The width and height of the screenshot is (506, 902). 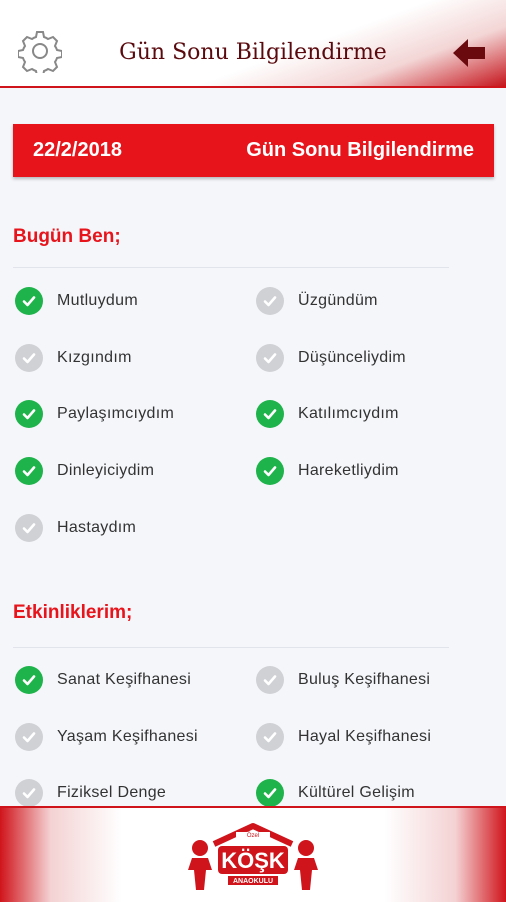 I want to click on banner-date: 22/2/2018, so click(x=77, y=150).